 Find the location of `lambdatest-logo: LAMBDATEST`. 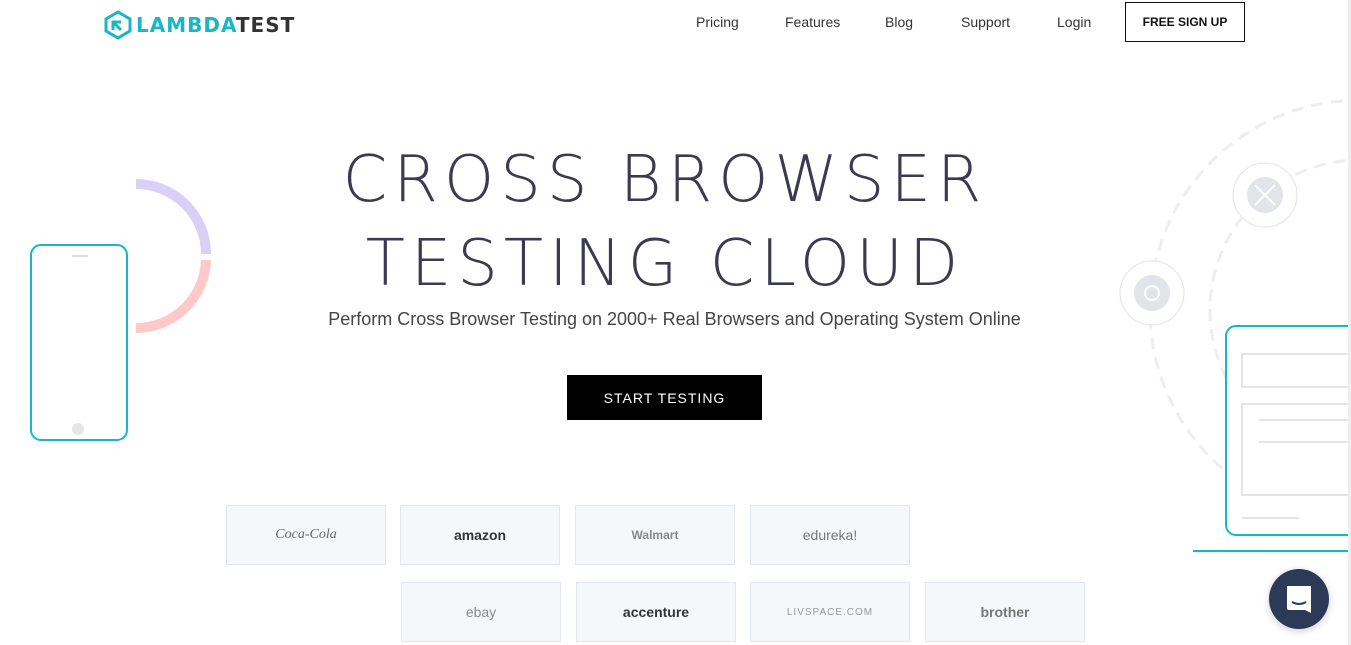

lambdatest-logo: LAMBDATEST is located at coordinates (199, 25).